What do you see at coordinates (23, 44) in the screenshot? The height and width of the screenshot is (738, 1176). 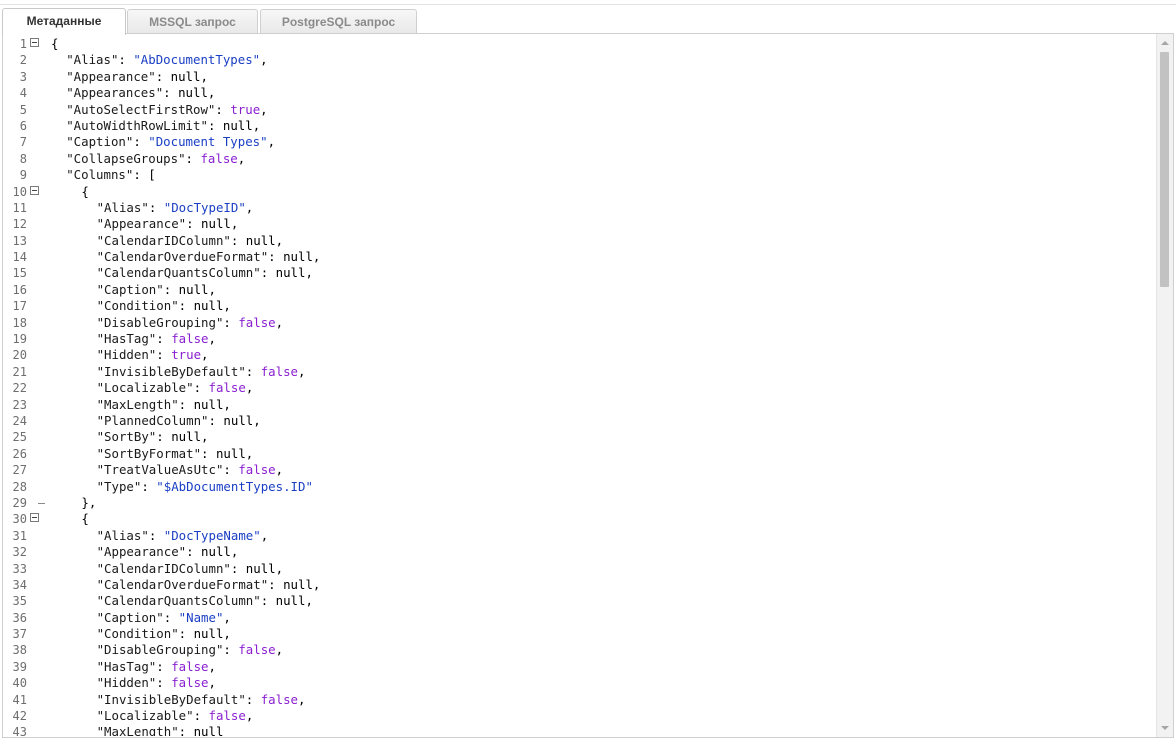 I see `line-number: 1` at bounding box center [23, 44].